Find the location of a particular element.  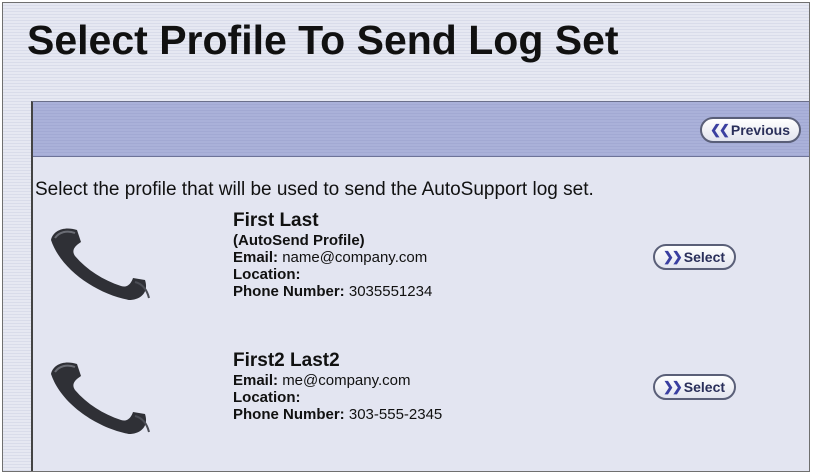

profile-email: Email: name@company.com is located at coordinates (332, 257).